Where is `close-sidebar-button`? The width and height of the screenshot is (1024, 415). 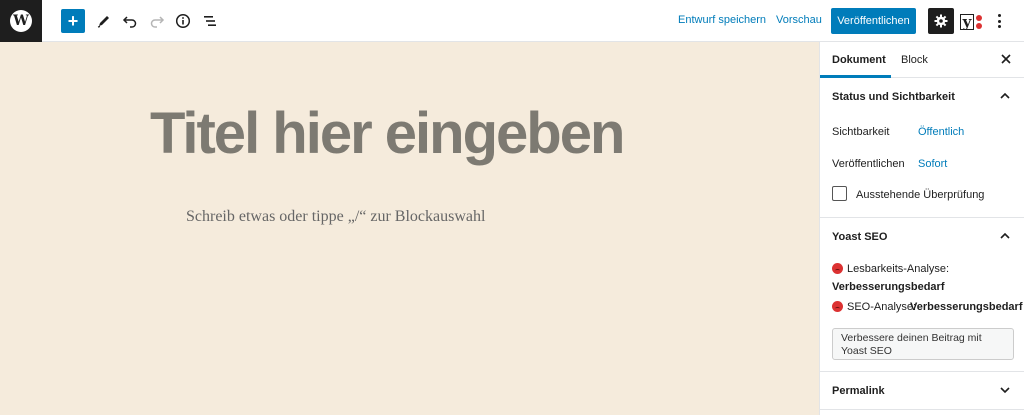 close-sidebar-button is located at coordinates (1006, 59).